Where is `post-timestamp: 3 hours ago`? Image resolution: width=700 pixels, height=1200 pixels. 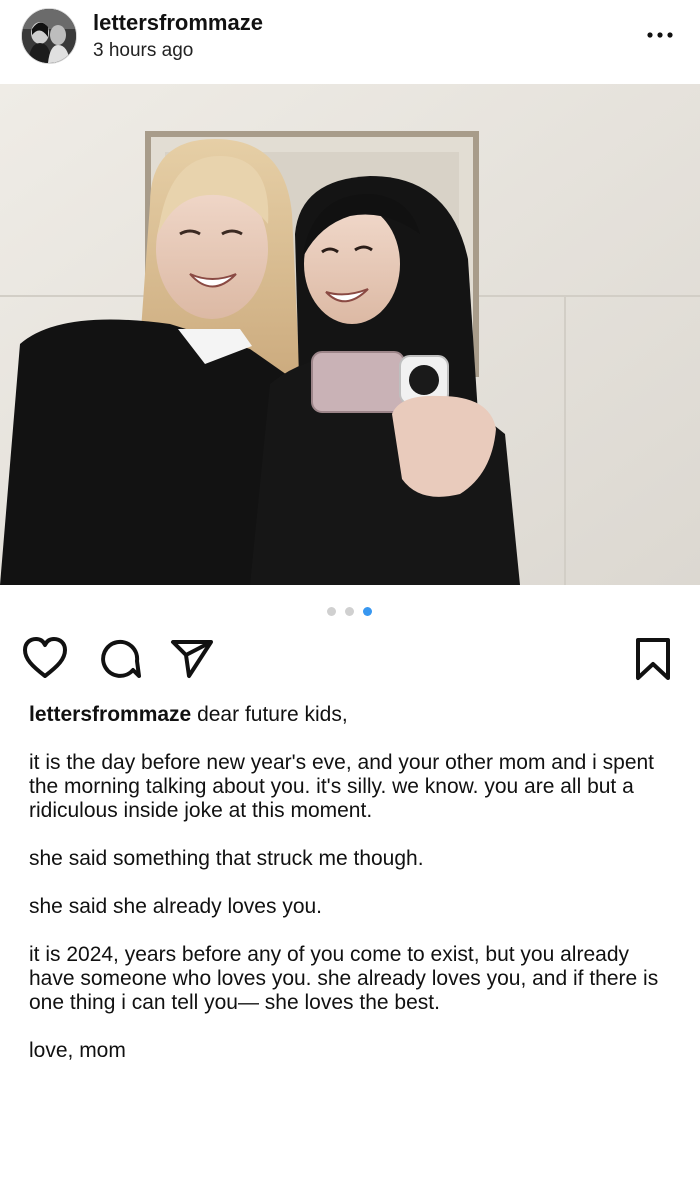
post-timestamp: 3 hours ago is located at coordinates (143, 50).